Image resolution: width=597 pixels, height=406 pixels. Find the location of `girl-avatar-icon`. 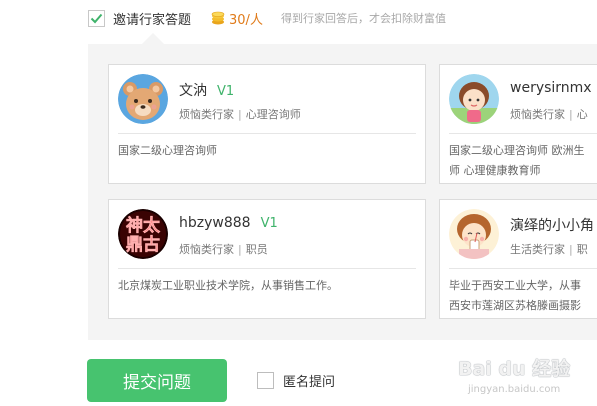

girl-avatar-icon is located at coordinates (474, 99).